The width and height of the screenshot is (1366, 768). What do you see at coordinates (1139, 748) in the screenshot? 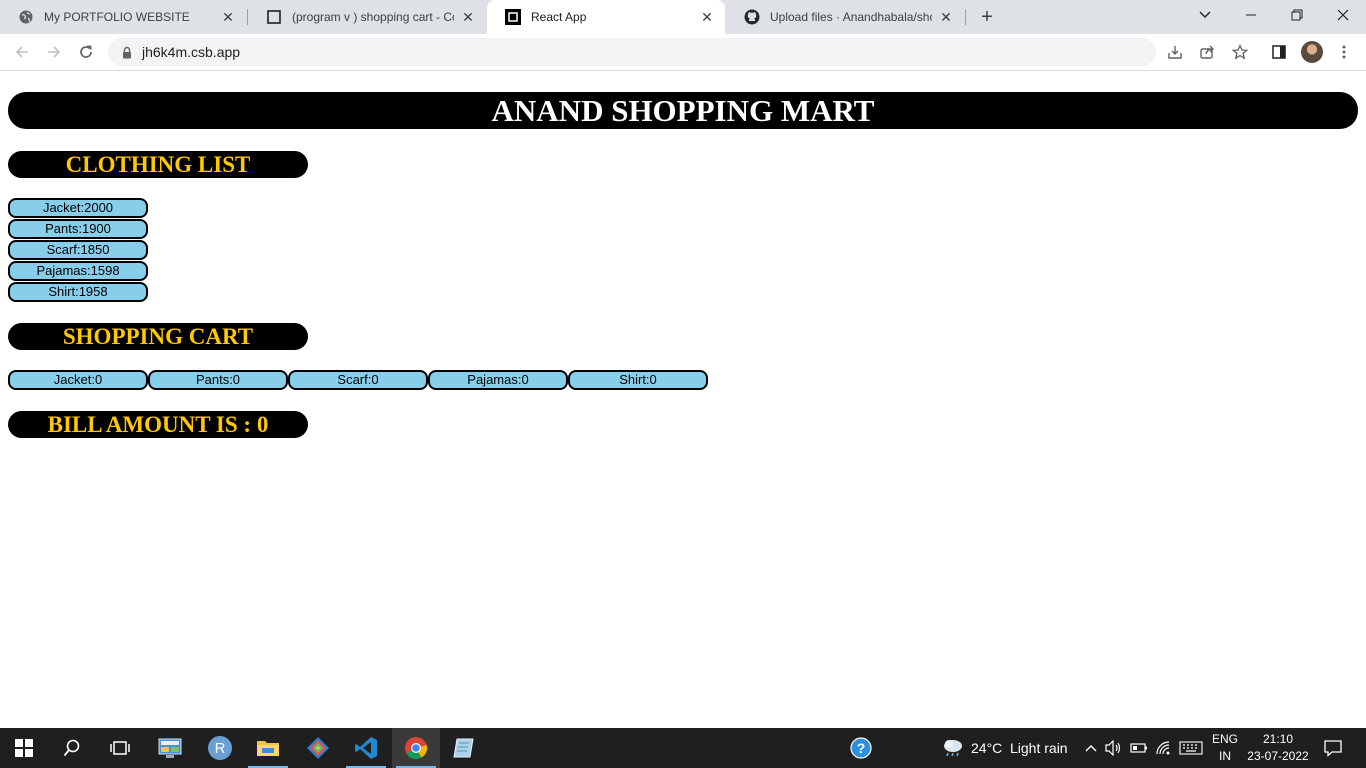
I see `battery-icon` at bounding box center [1139, 748].